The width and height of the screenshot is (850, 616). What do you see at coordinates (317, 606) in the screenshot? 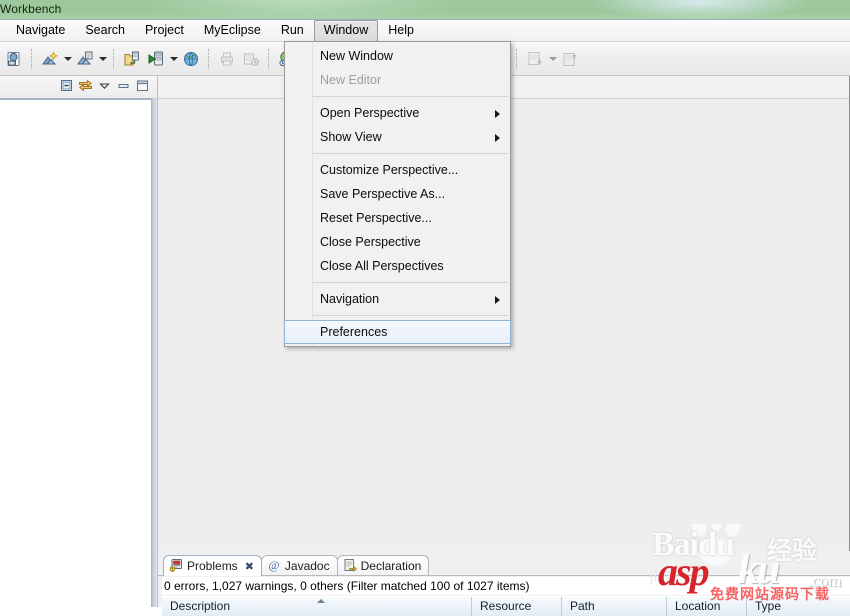
I see `column-header-description: Description` at bounding box center [317, 606].